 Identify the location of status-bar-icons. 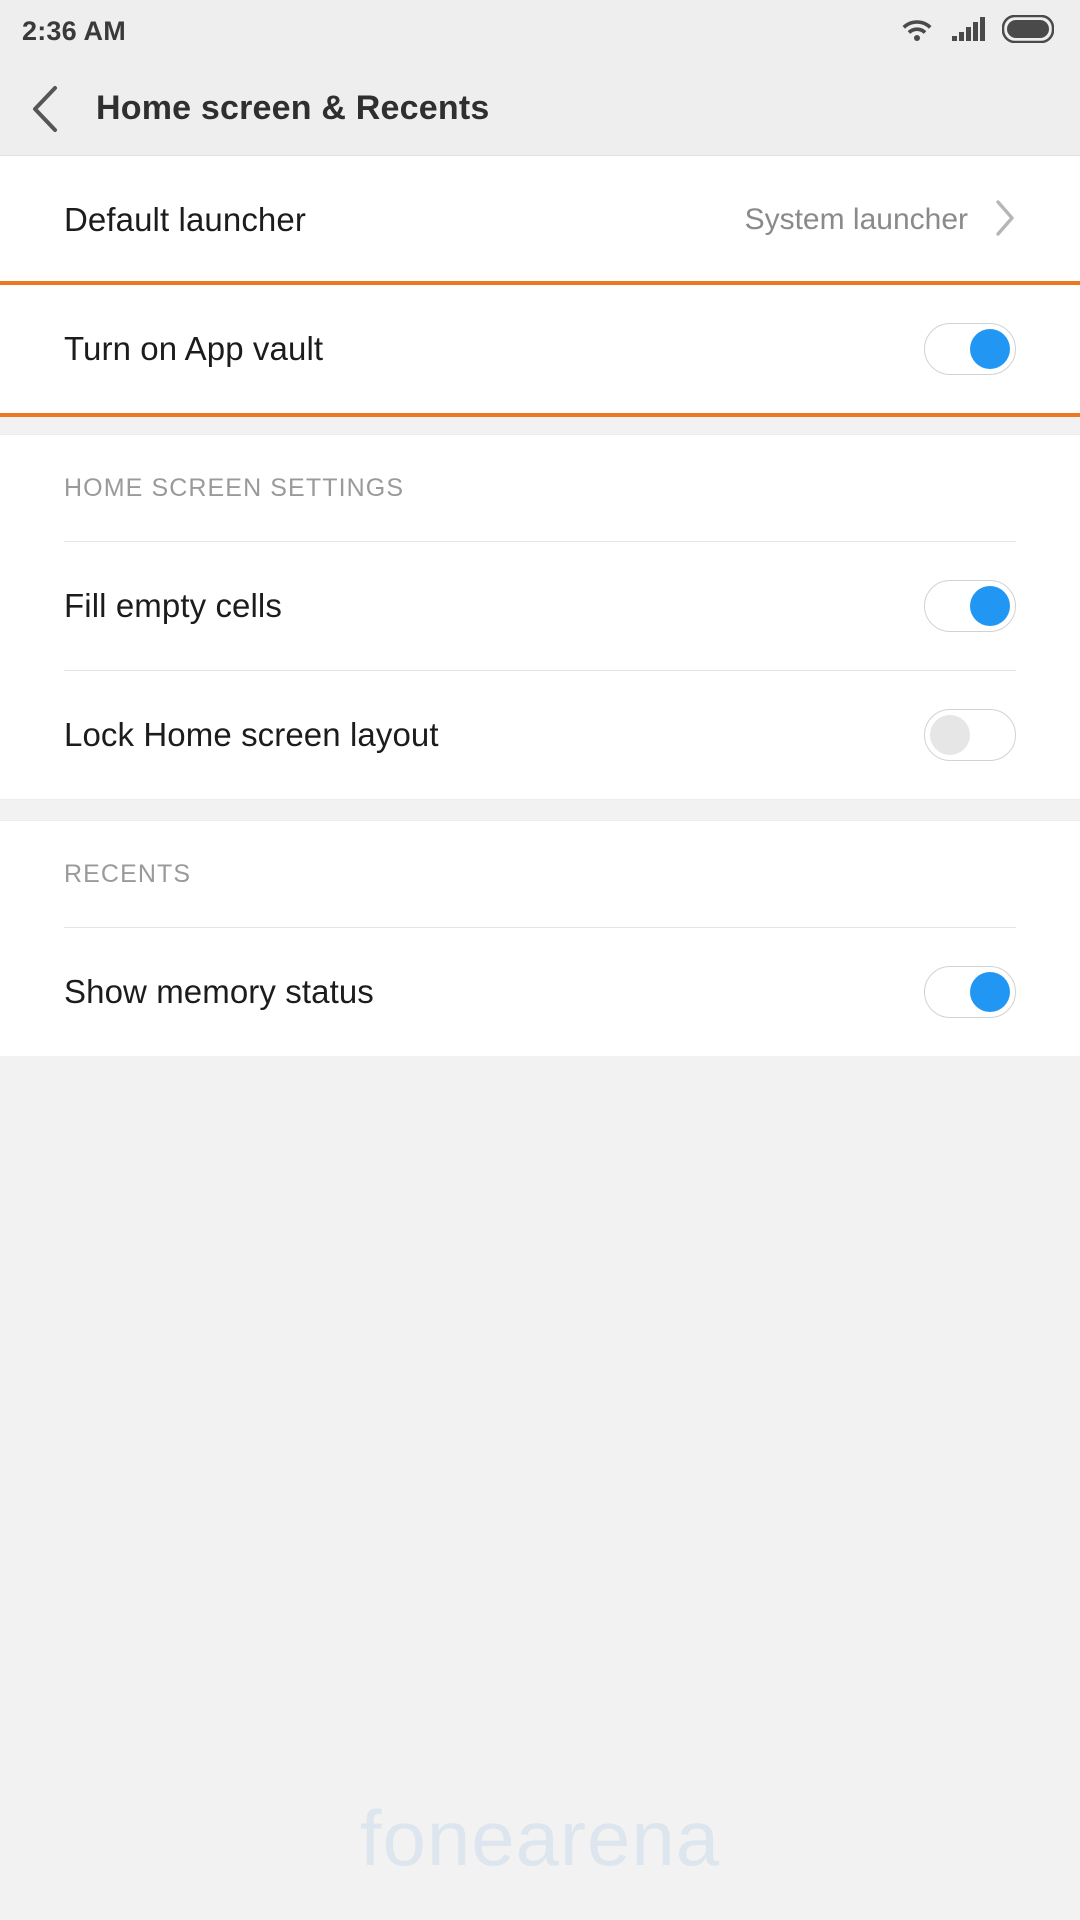
(977, 31).